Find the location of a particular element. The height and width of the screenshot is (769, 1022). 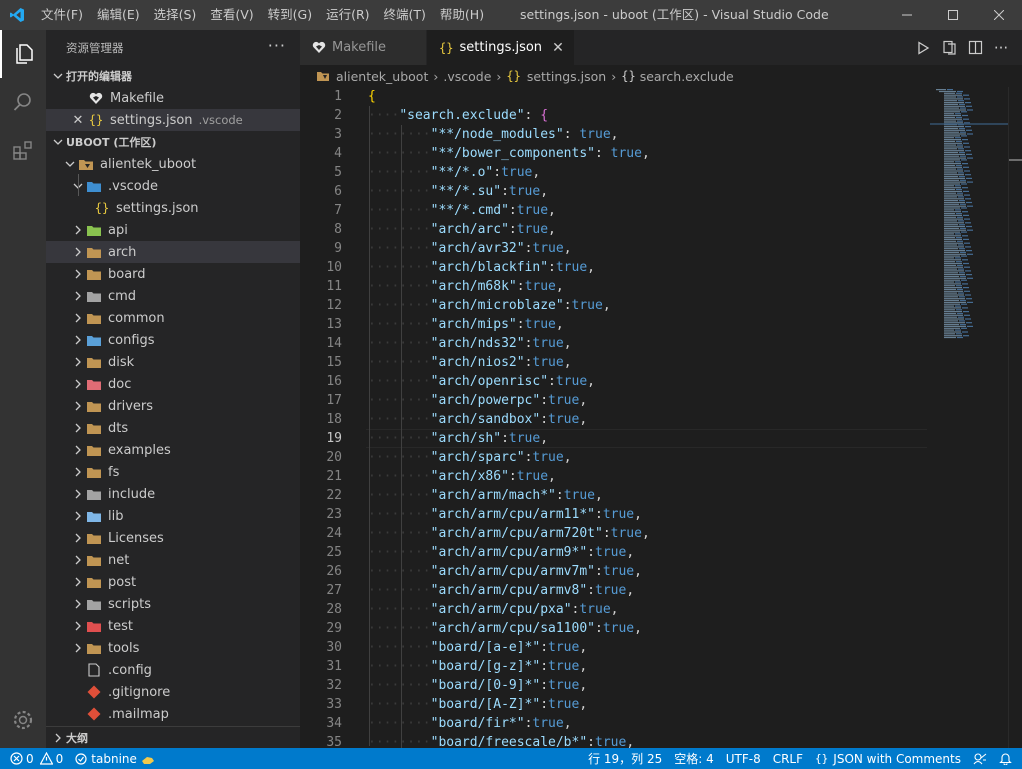

tree-folder-lib: lib is located at coordinates (173, 516).